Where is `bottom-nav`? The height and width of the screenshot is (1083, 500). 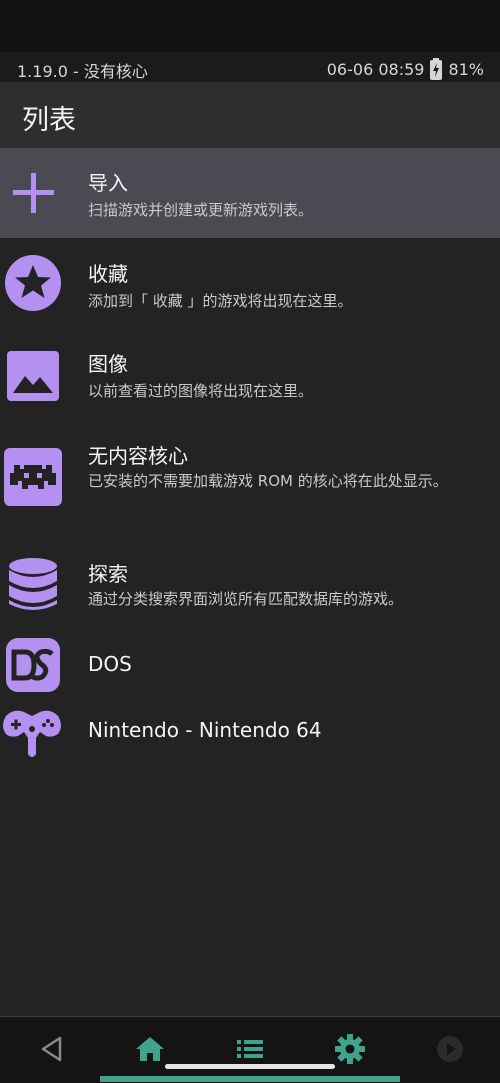 bottom-nav is located at coordinates (250, 1049).